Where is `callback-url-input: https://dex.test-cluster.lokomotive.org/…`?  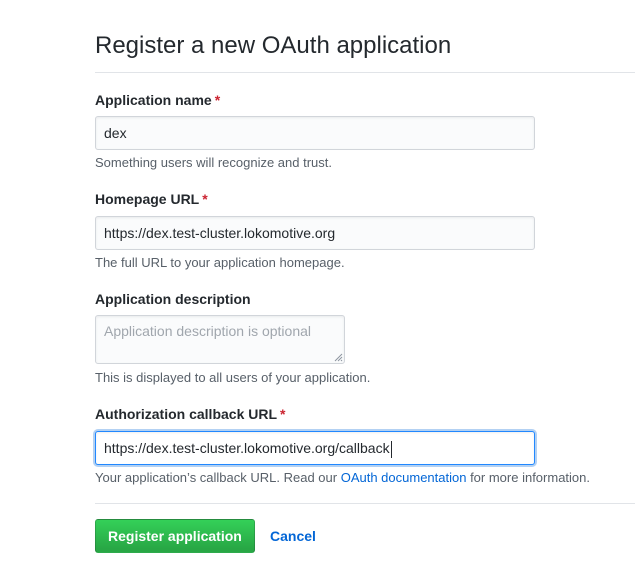 callback-url-input: https://dex.test-cluster.lokomotive.org/… is located at coordinates (315, 448).